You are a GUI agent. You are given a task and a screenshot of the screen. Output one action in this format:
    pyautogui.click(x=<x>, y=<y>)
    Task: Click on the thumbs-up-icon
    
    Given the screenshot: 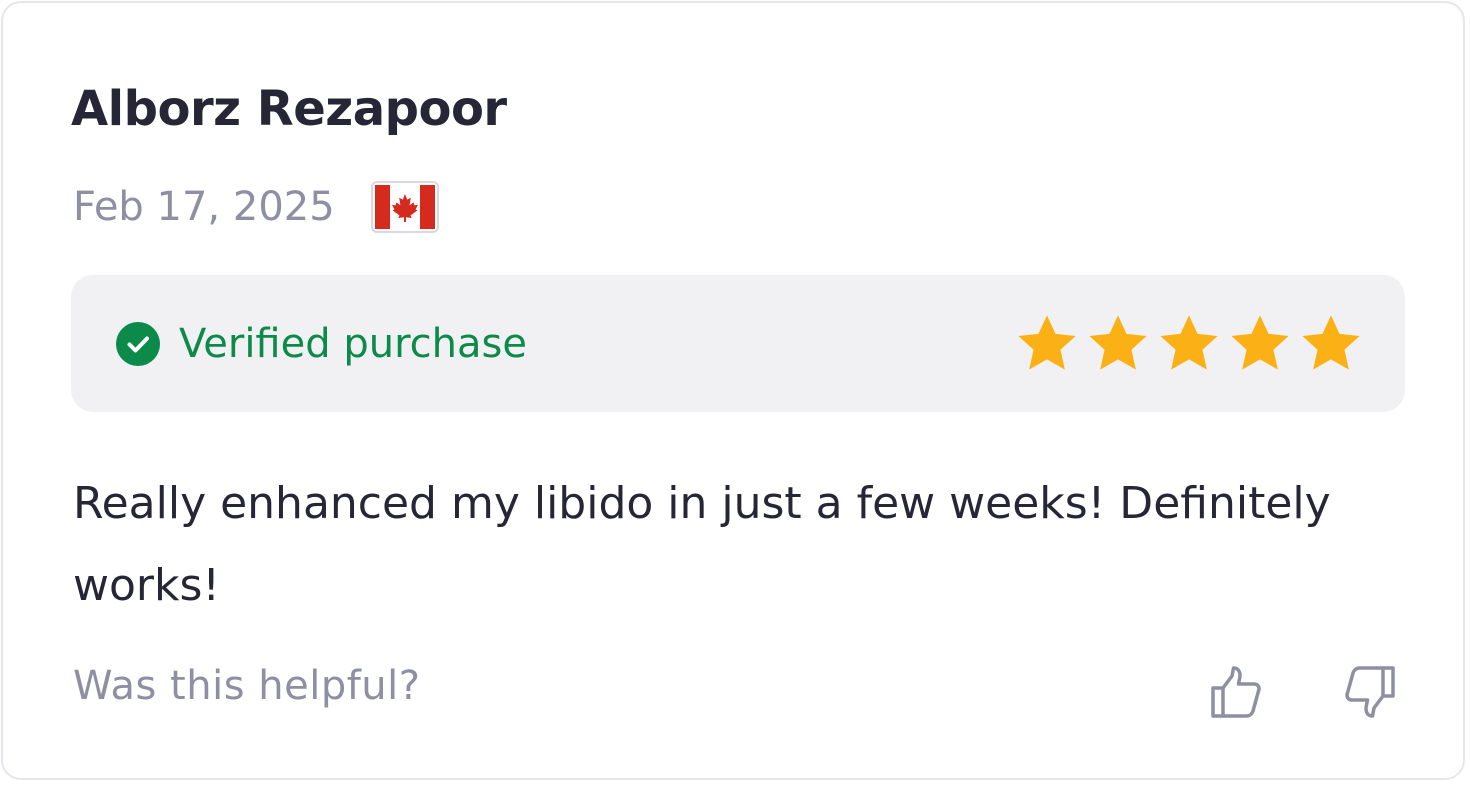 What is the action you would take?
    pyautogui.click(x=1236, y=692)
    